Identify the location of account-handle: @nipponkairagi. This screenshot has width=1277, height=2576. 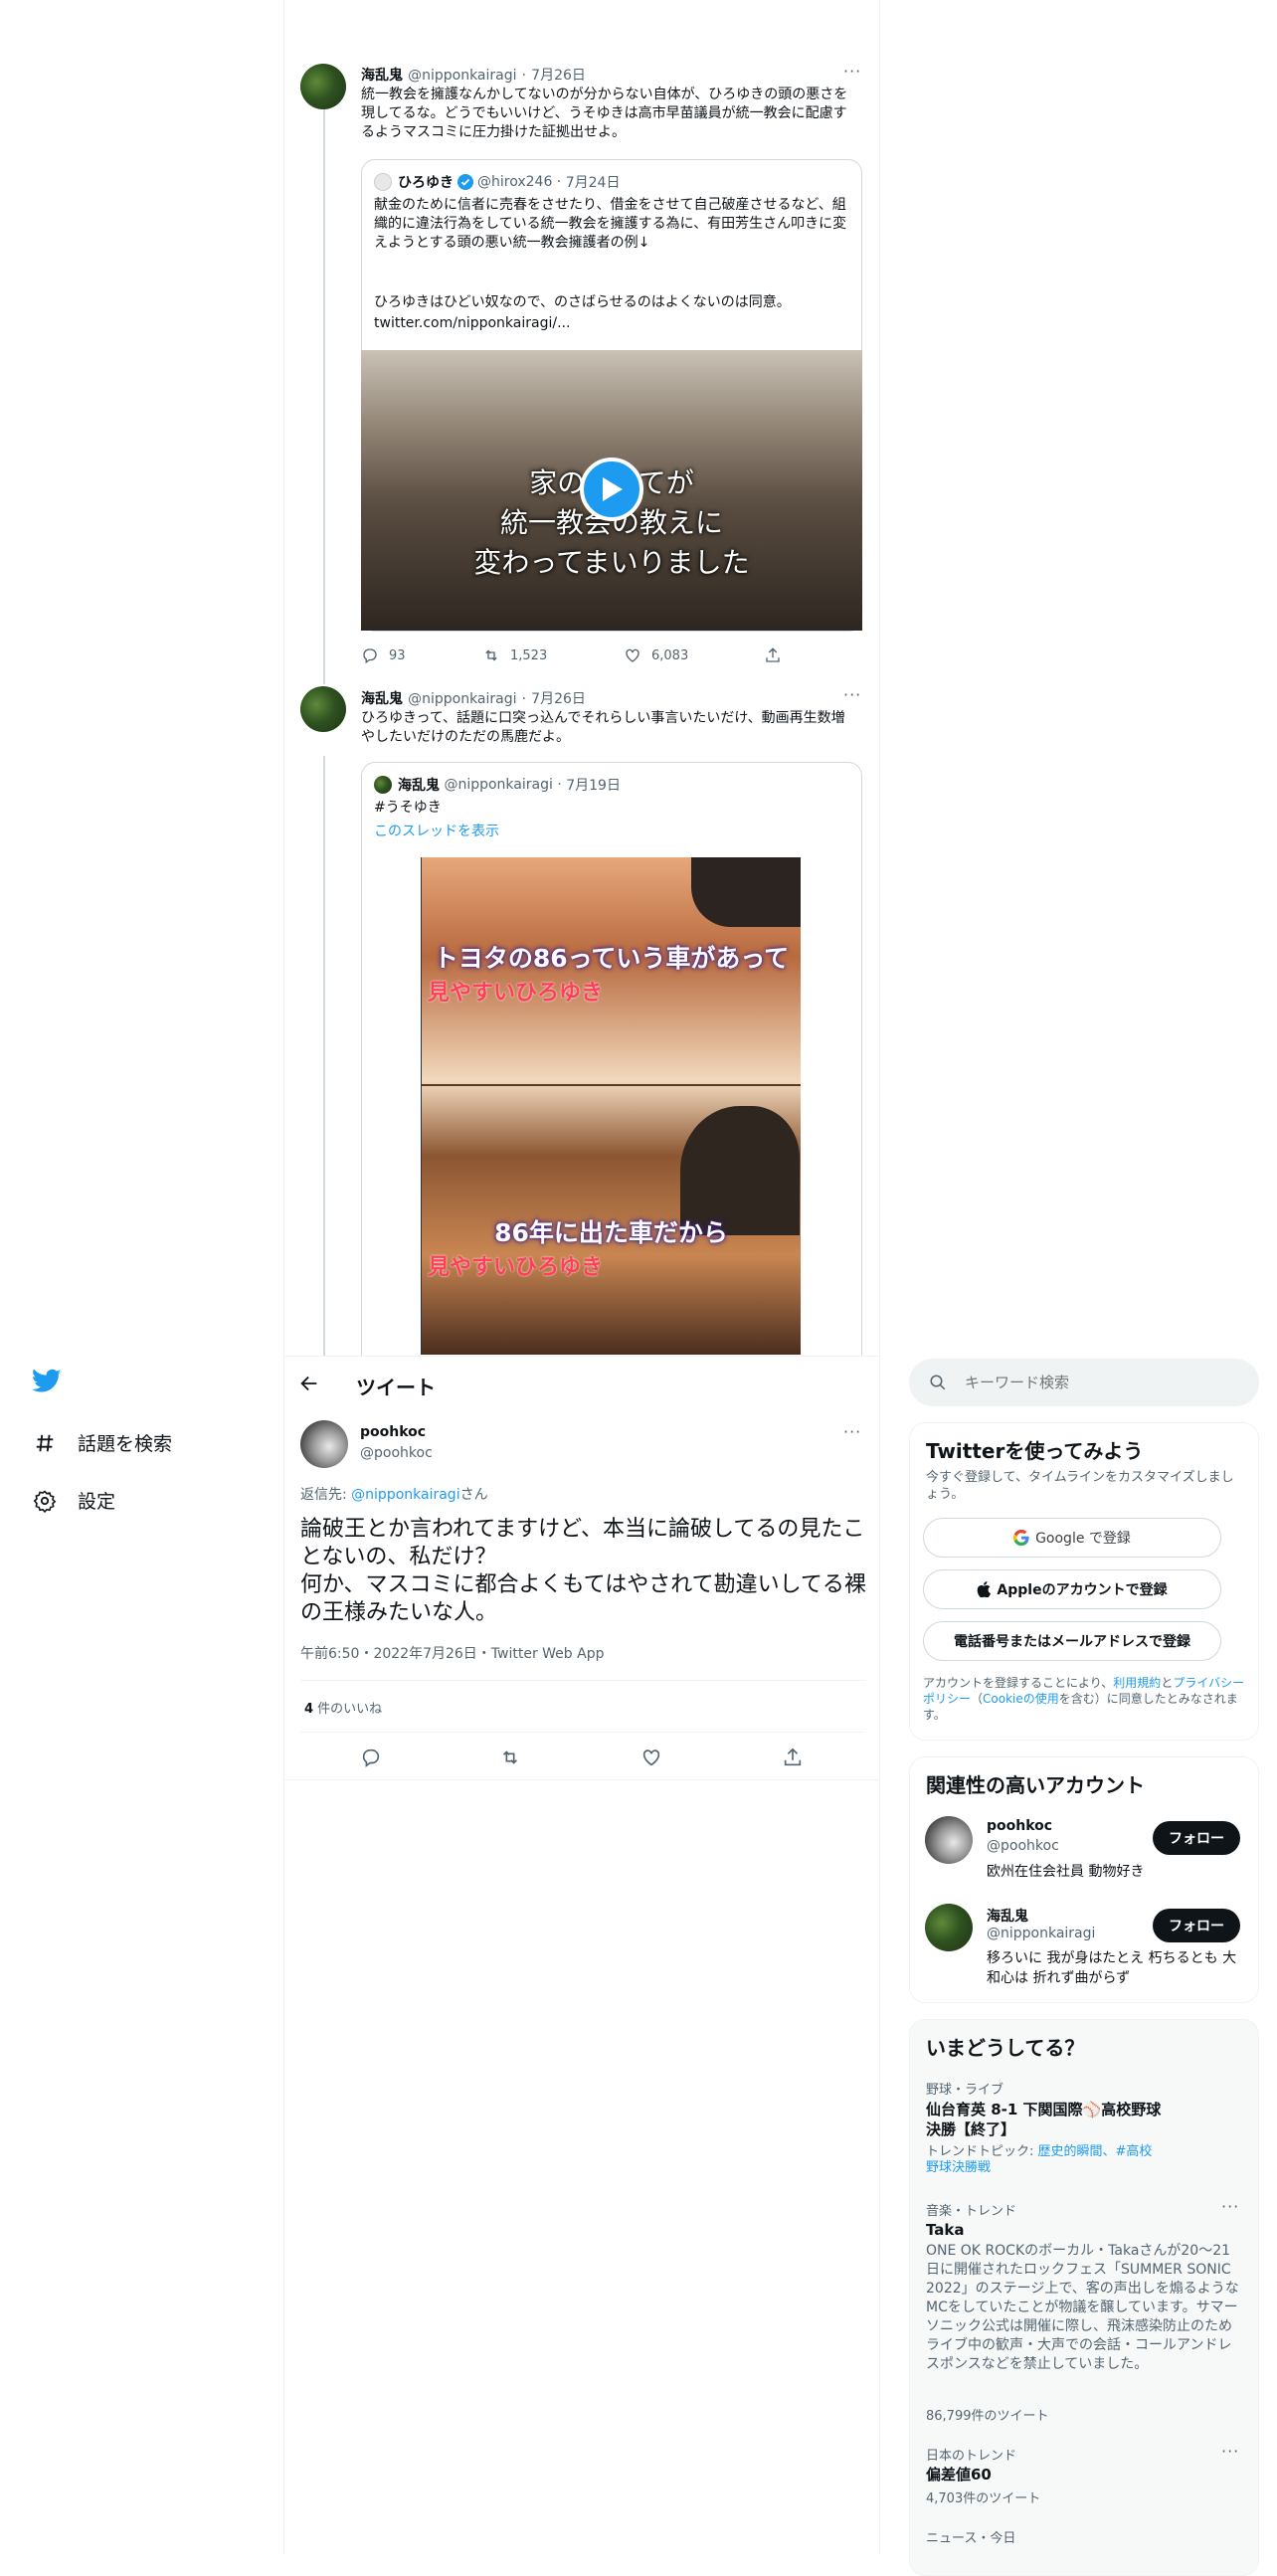
(1041, 1933).